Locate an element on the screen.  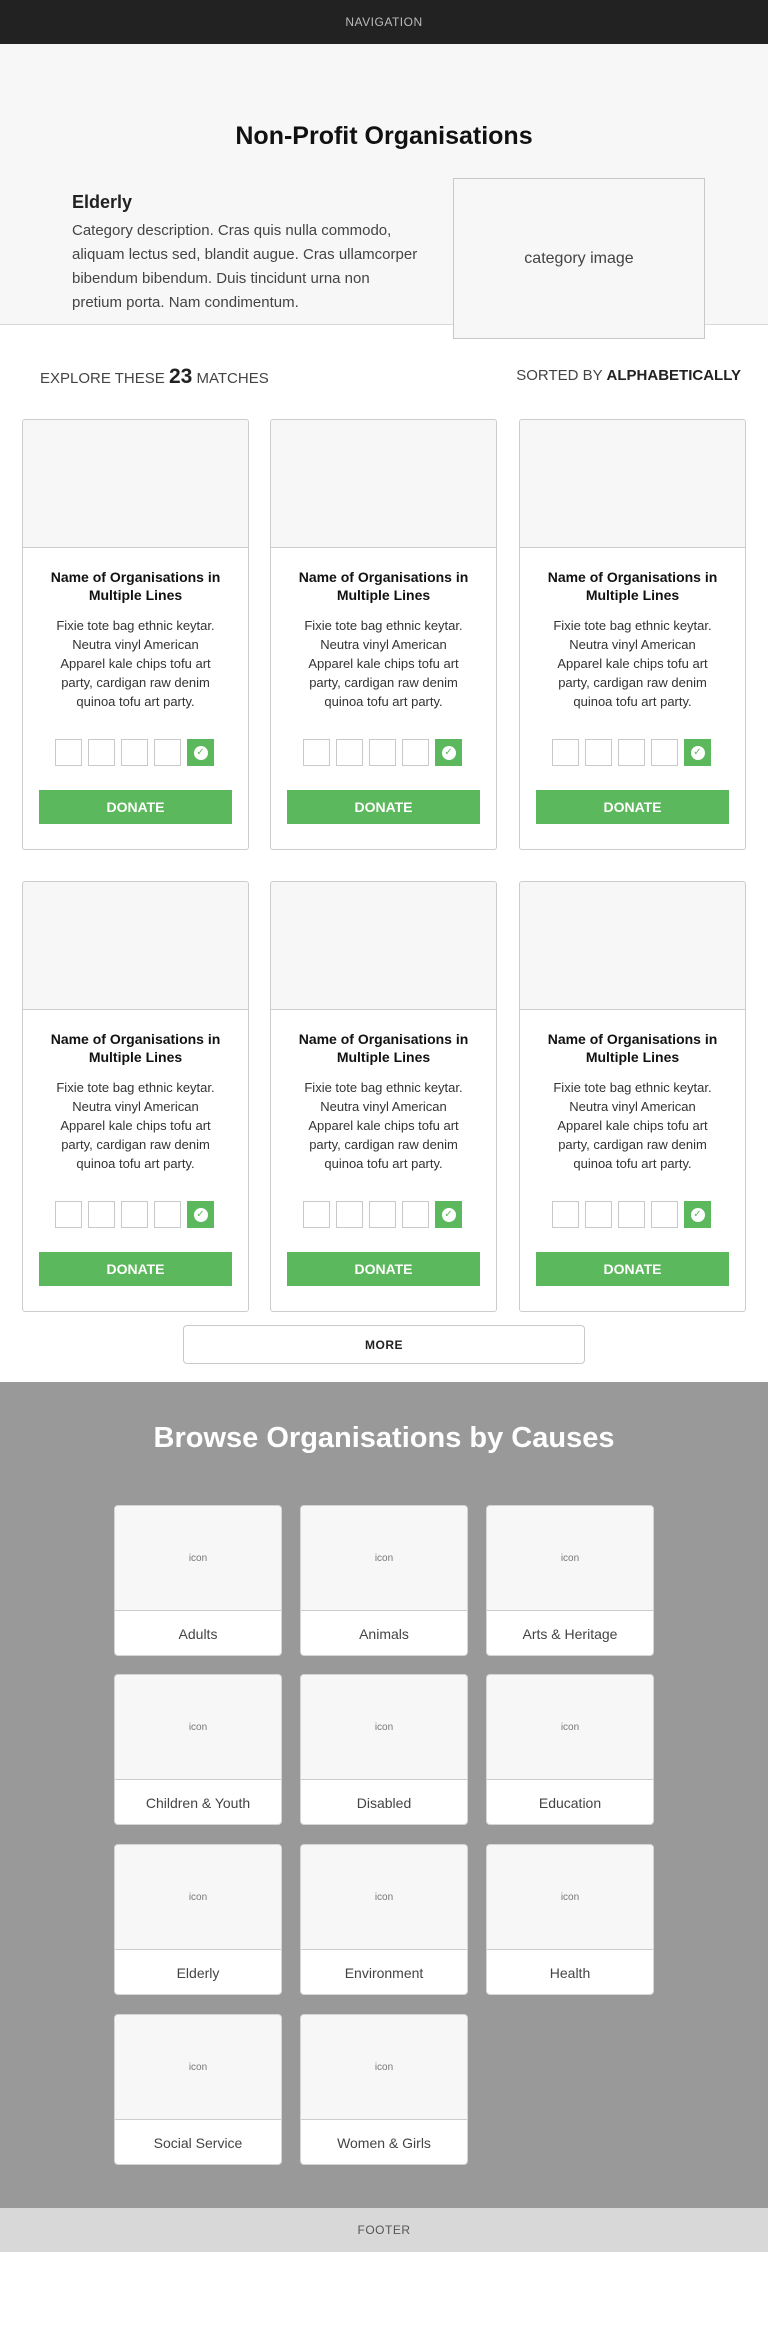
footer-label: FOOTER is located at coordinates (384, 2230).